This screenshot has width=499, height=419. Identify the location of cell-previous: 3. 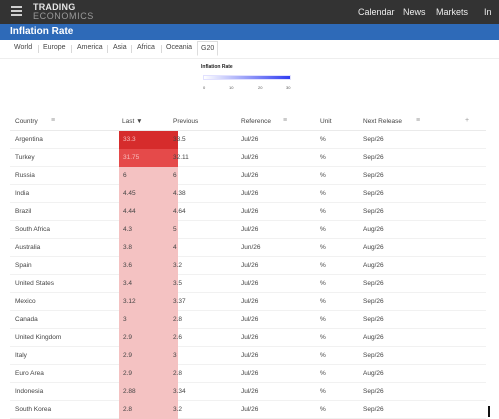
(175, 355).